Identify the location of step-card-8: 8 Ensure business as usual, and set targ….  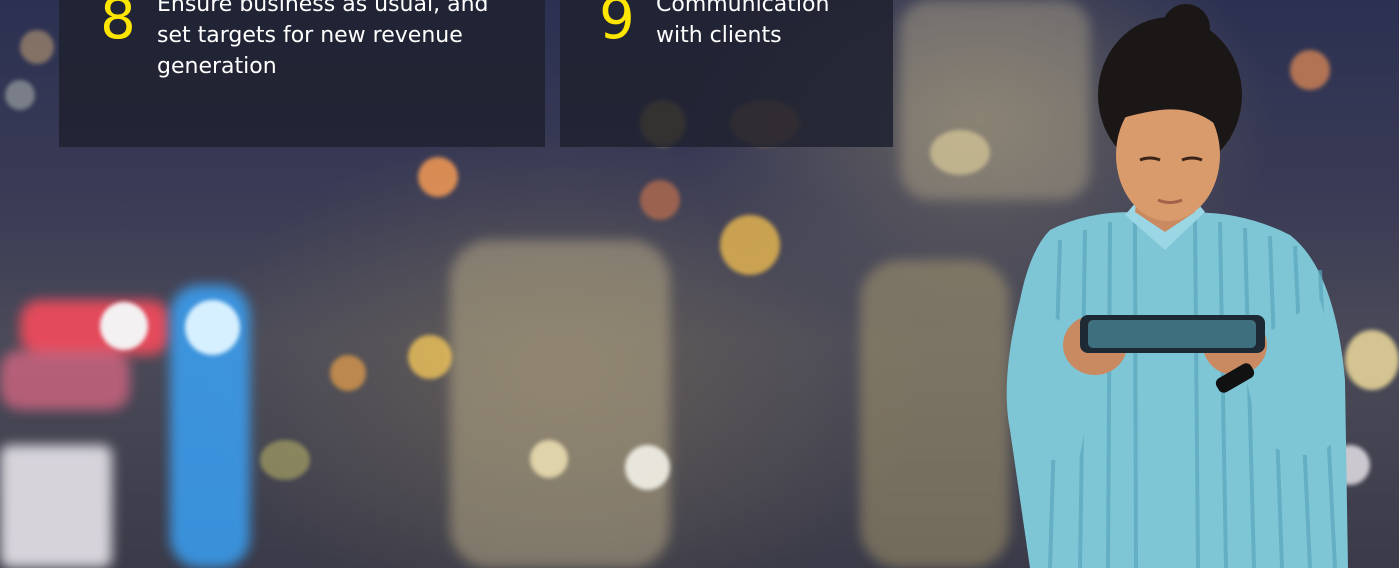
(302, 73).